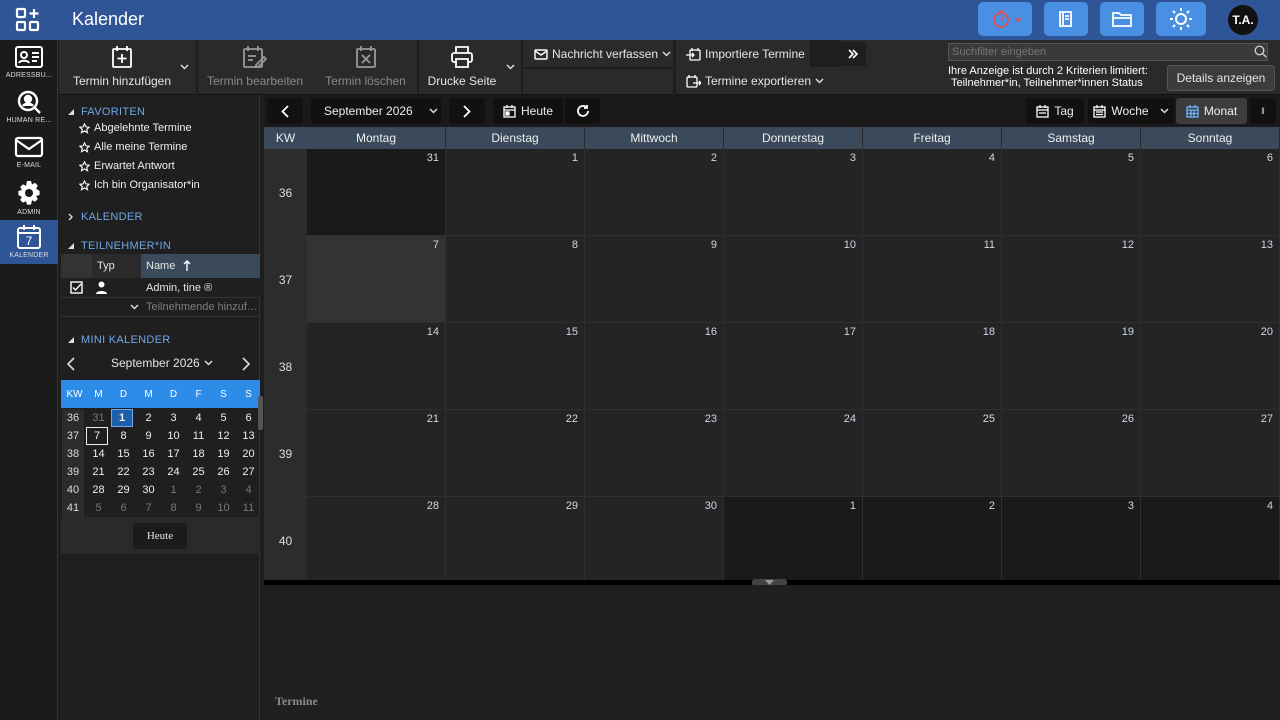 The height and width of the screenshot is (720, 1280). Describe the element at coordinates (148, 490) in the screenshot. I see `mini-day: 30` at that location.